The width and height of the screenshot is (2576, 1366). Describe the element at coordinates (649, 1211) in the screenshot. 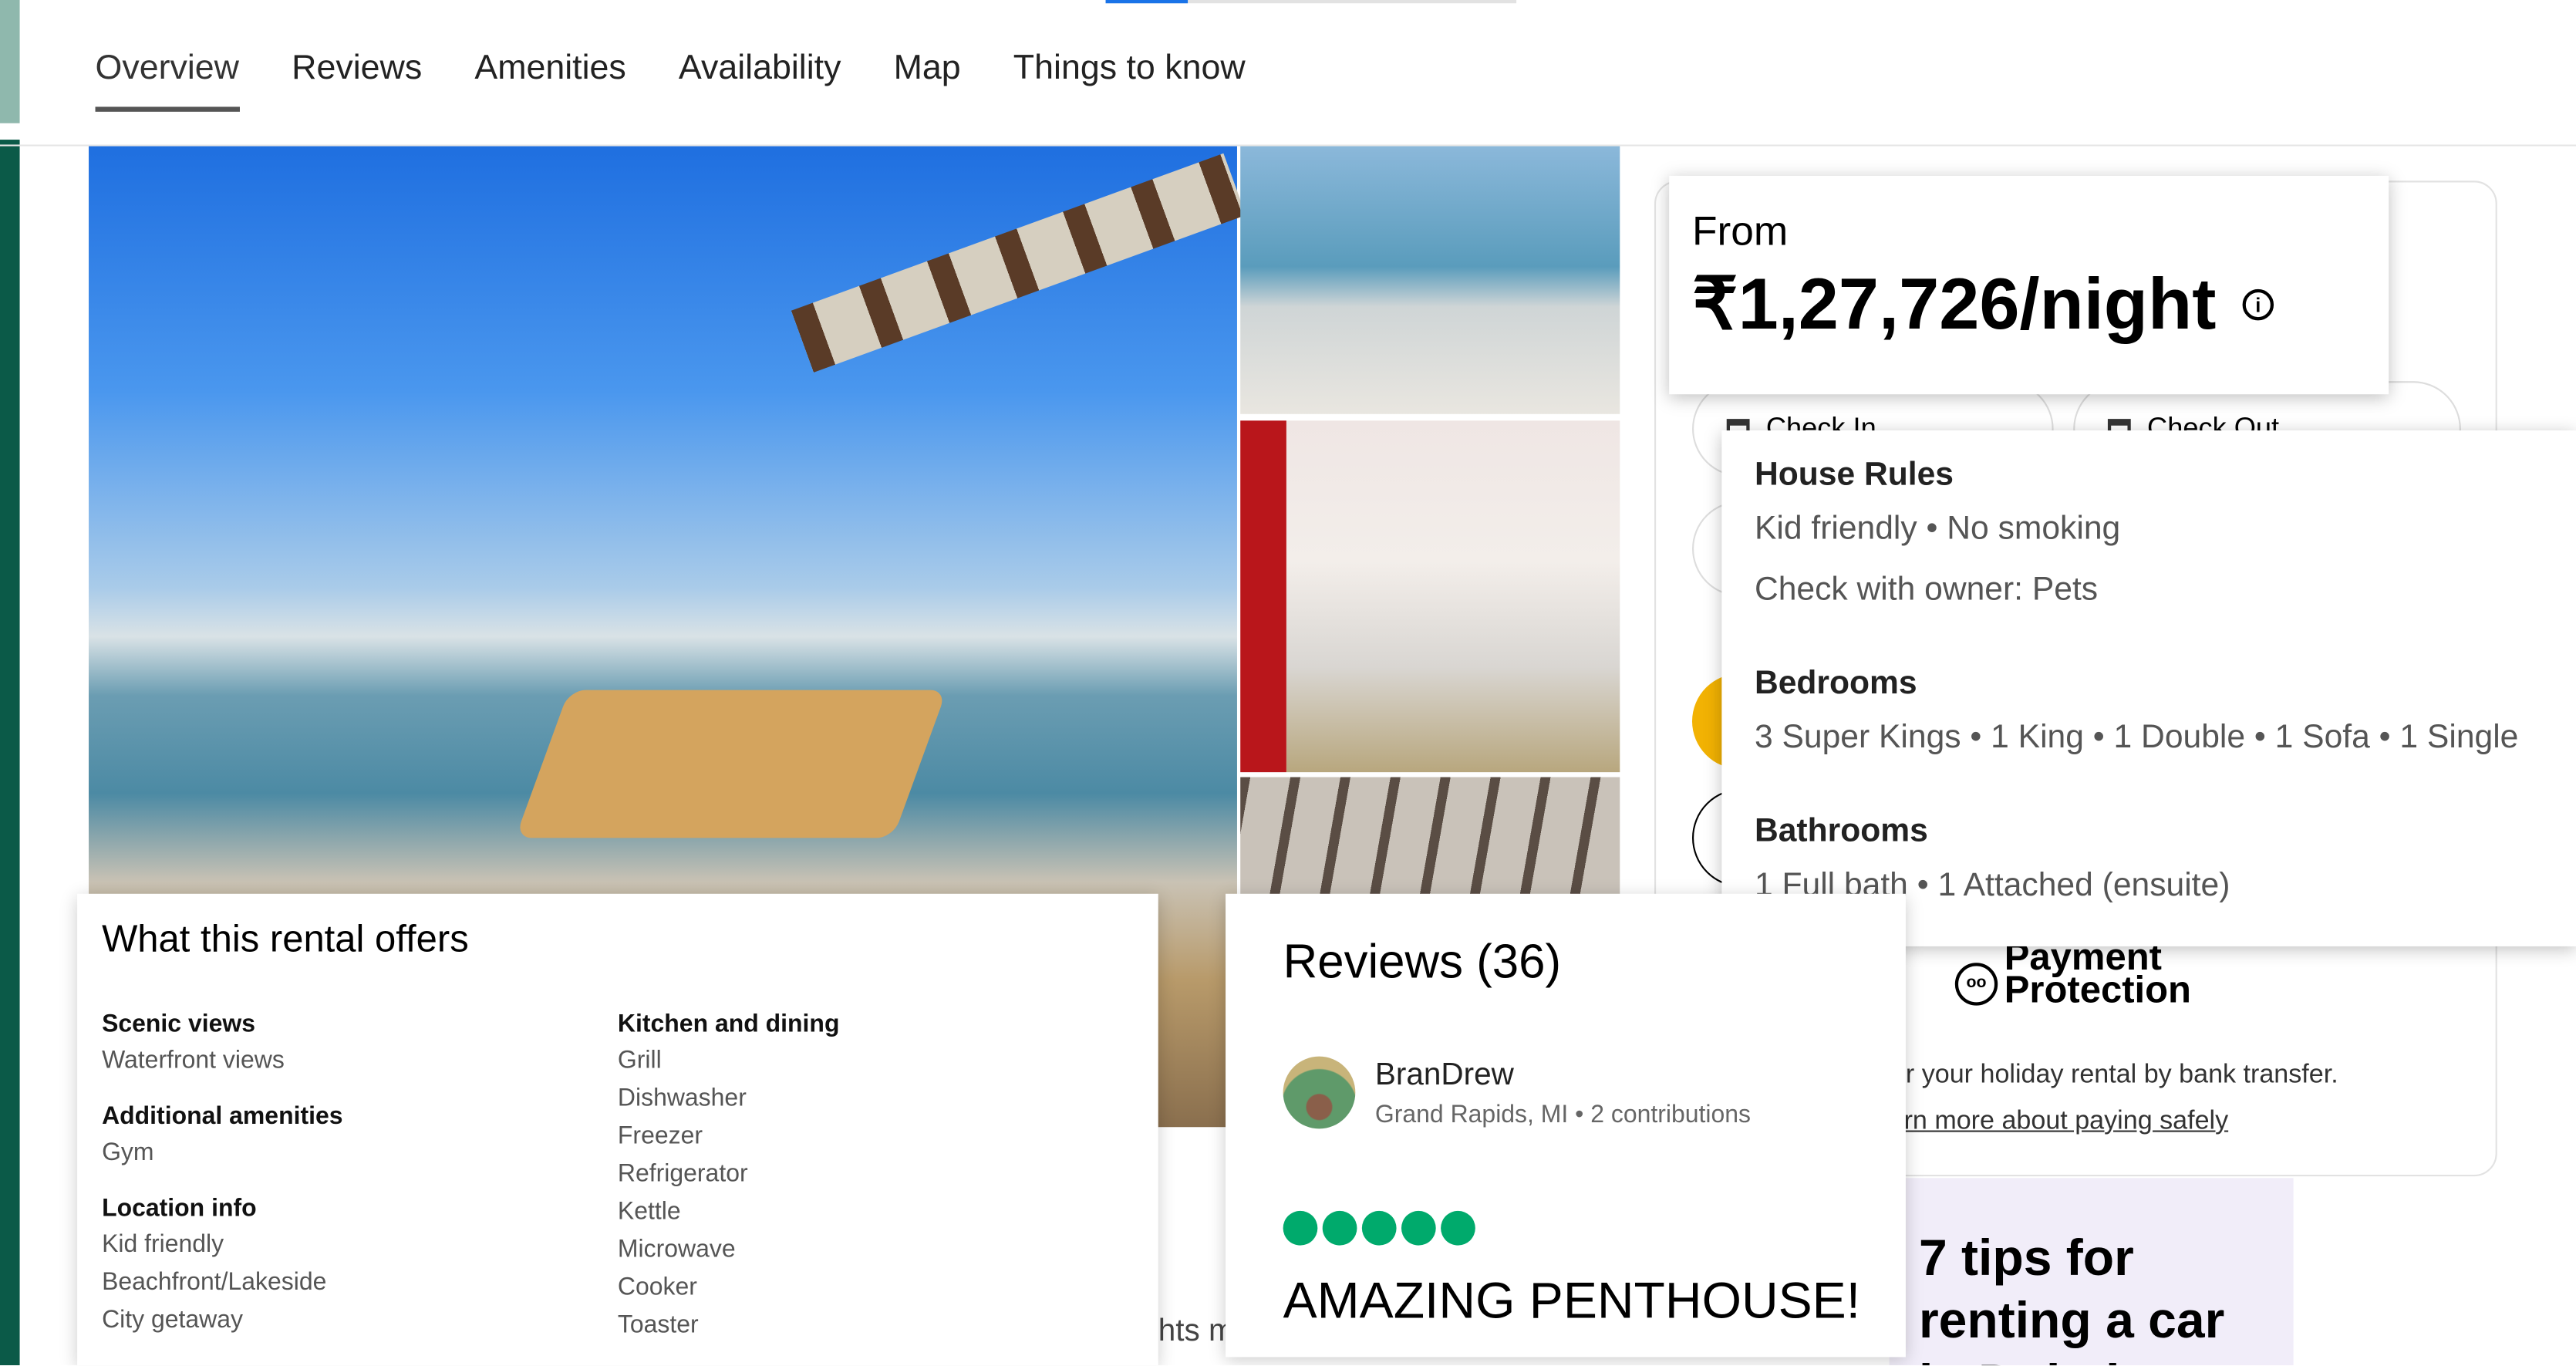

I see `amenity-item: Kettle` at that location.